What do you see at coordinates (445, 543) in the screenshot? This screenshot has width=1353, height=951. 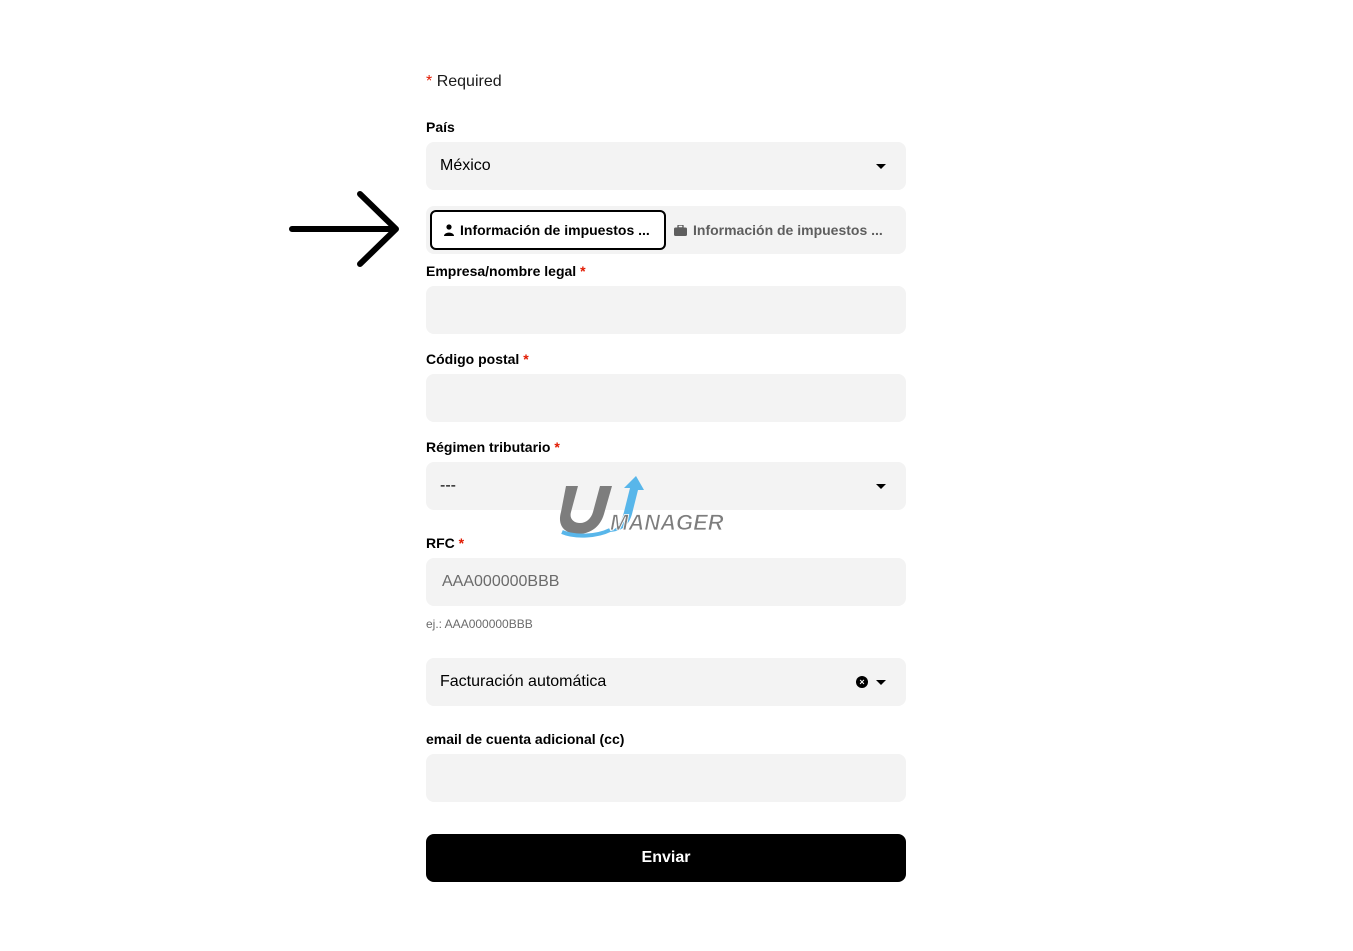 I see `rfc-label: RFC *` at bounding box center [445, 543].